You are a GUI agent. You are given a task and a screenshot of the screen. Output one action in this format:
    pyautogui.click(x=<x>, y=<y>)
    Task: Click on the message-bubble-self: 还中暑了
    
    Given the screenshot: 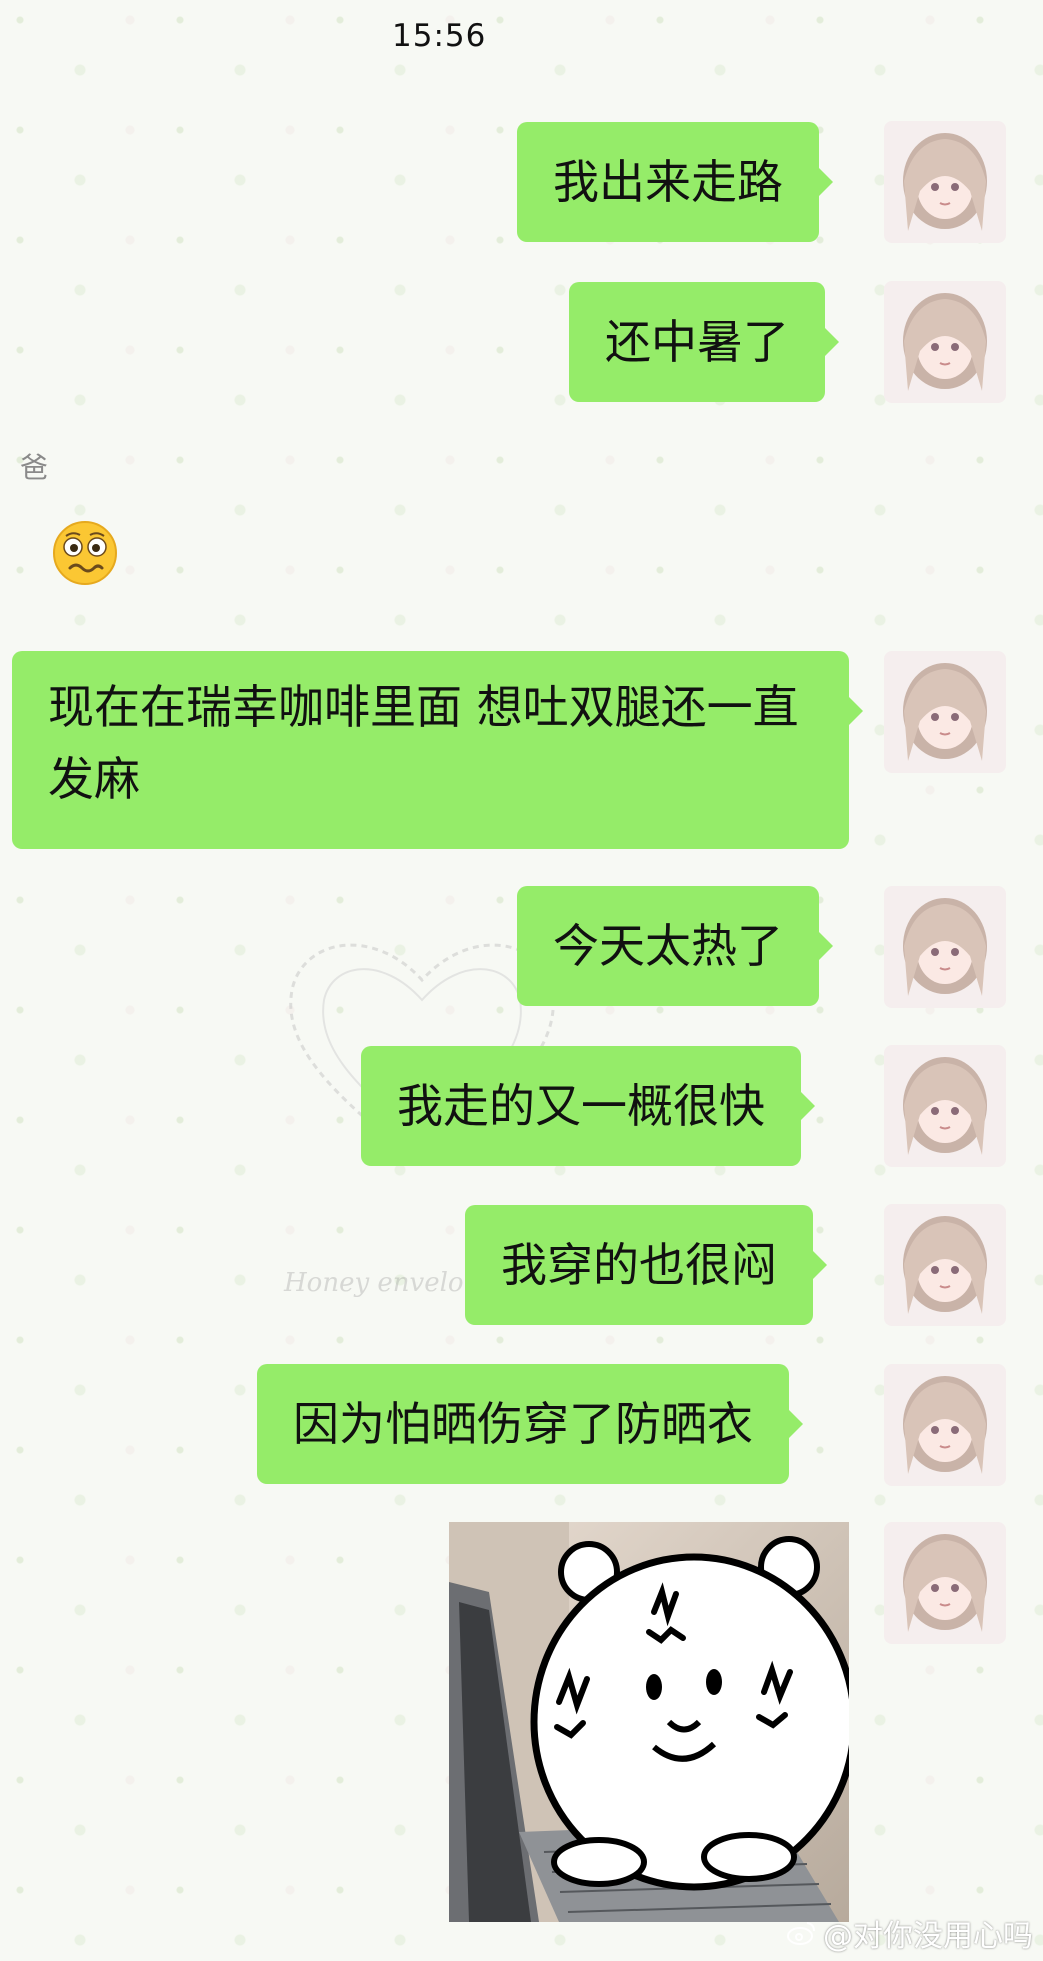 What is the action you would take?
    pyautogui.click(x=704, y=342)
    